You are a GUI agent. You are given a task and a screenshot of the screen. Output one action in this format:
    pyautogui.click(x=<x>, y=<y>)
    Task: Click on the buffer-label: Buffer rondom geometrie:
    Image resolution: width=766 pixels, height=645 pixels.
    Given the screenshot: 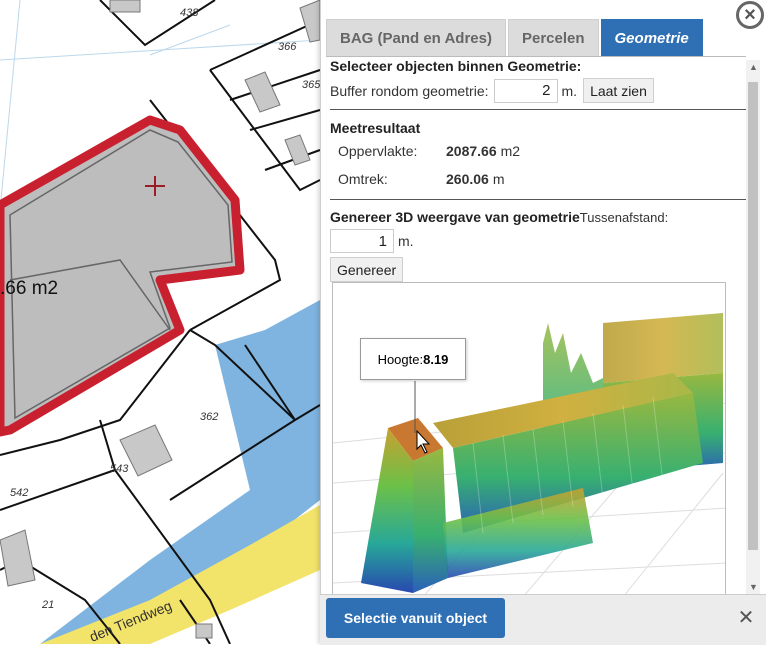 What is the action you would take?
    pyautogui.click(x=409, y=90)
    